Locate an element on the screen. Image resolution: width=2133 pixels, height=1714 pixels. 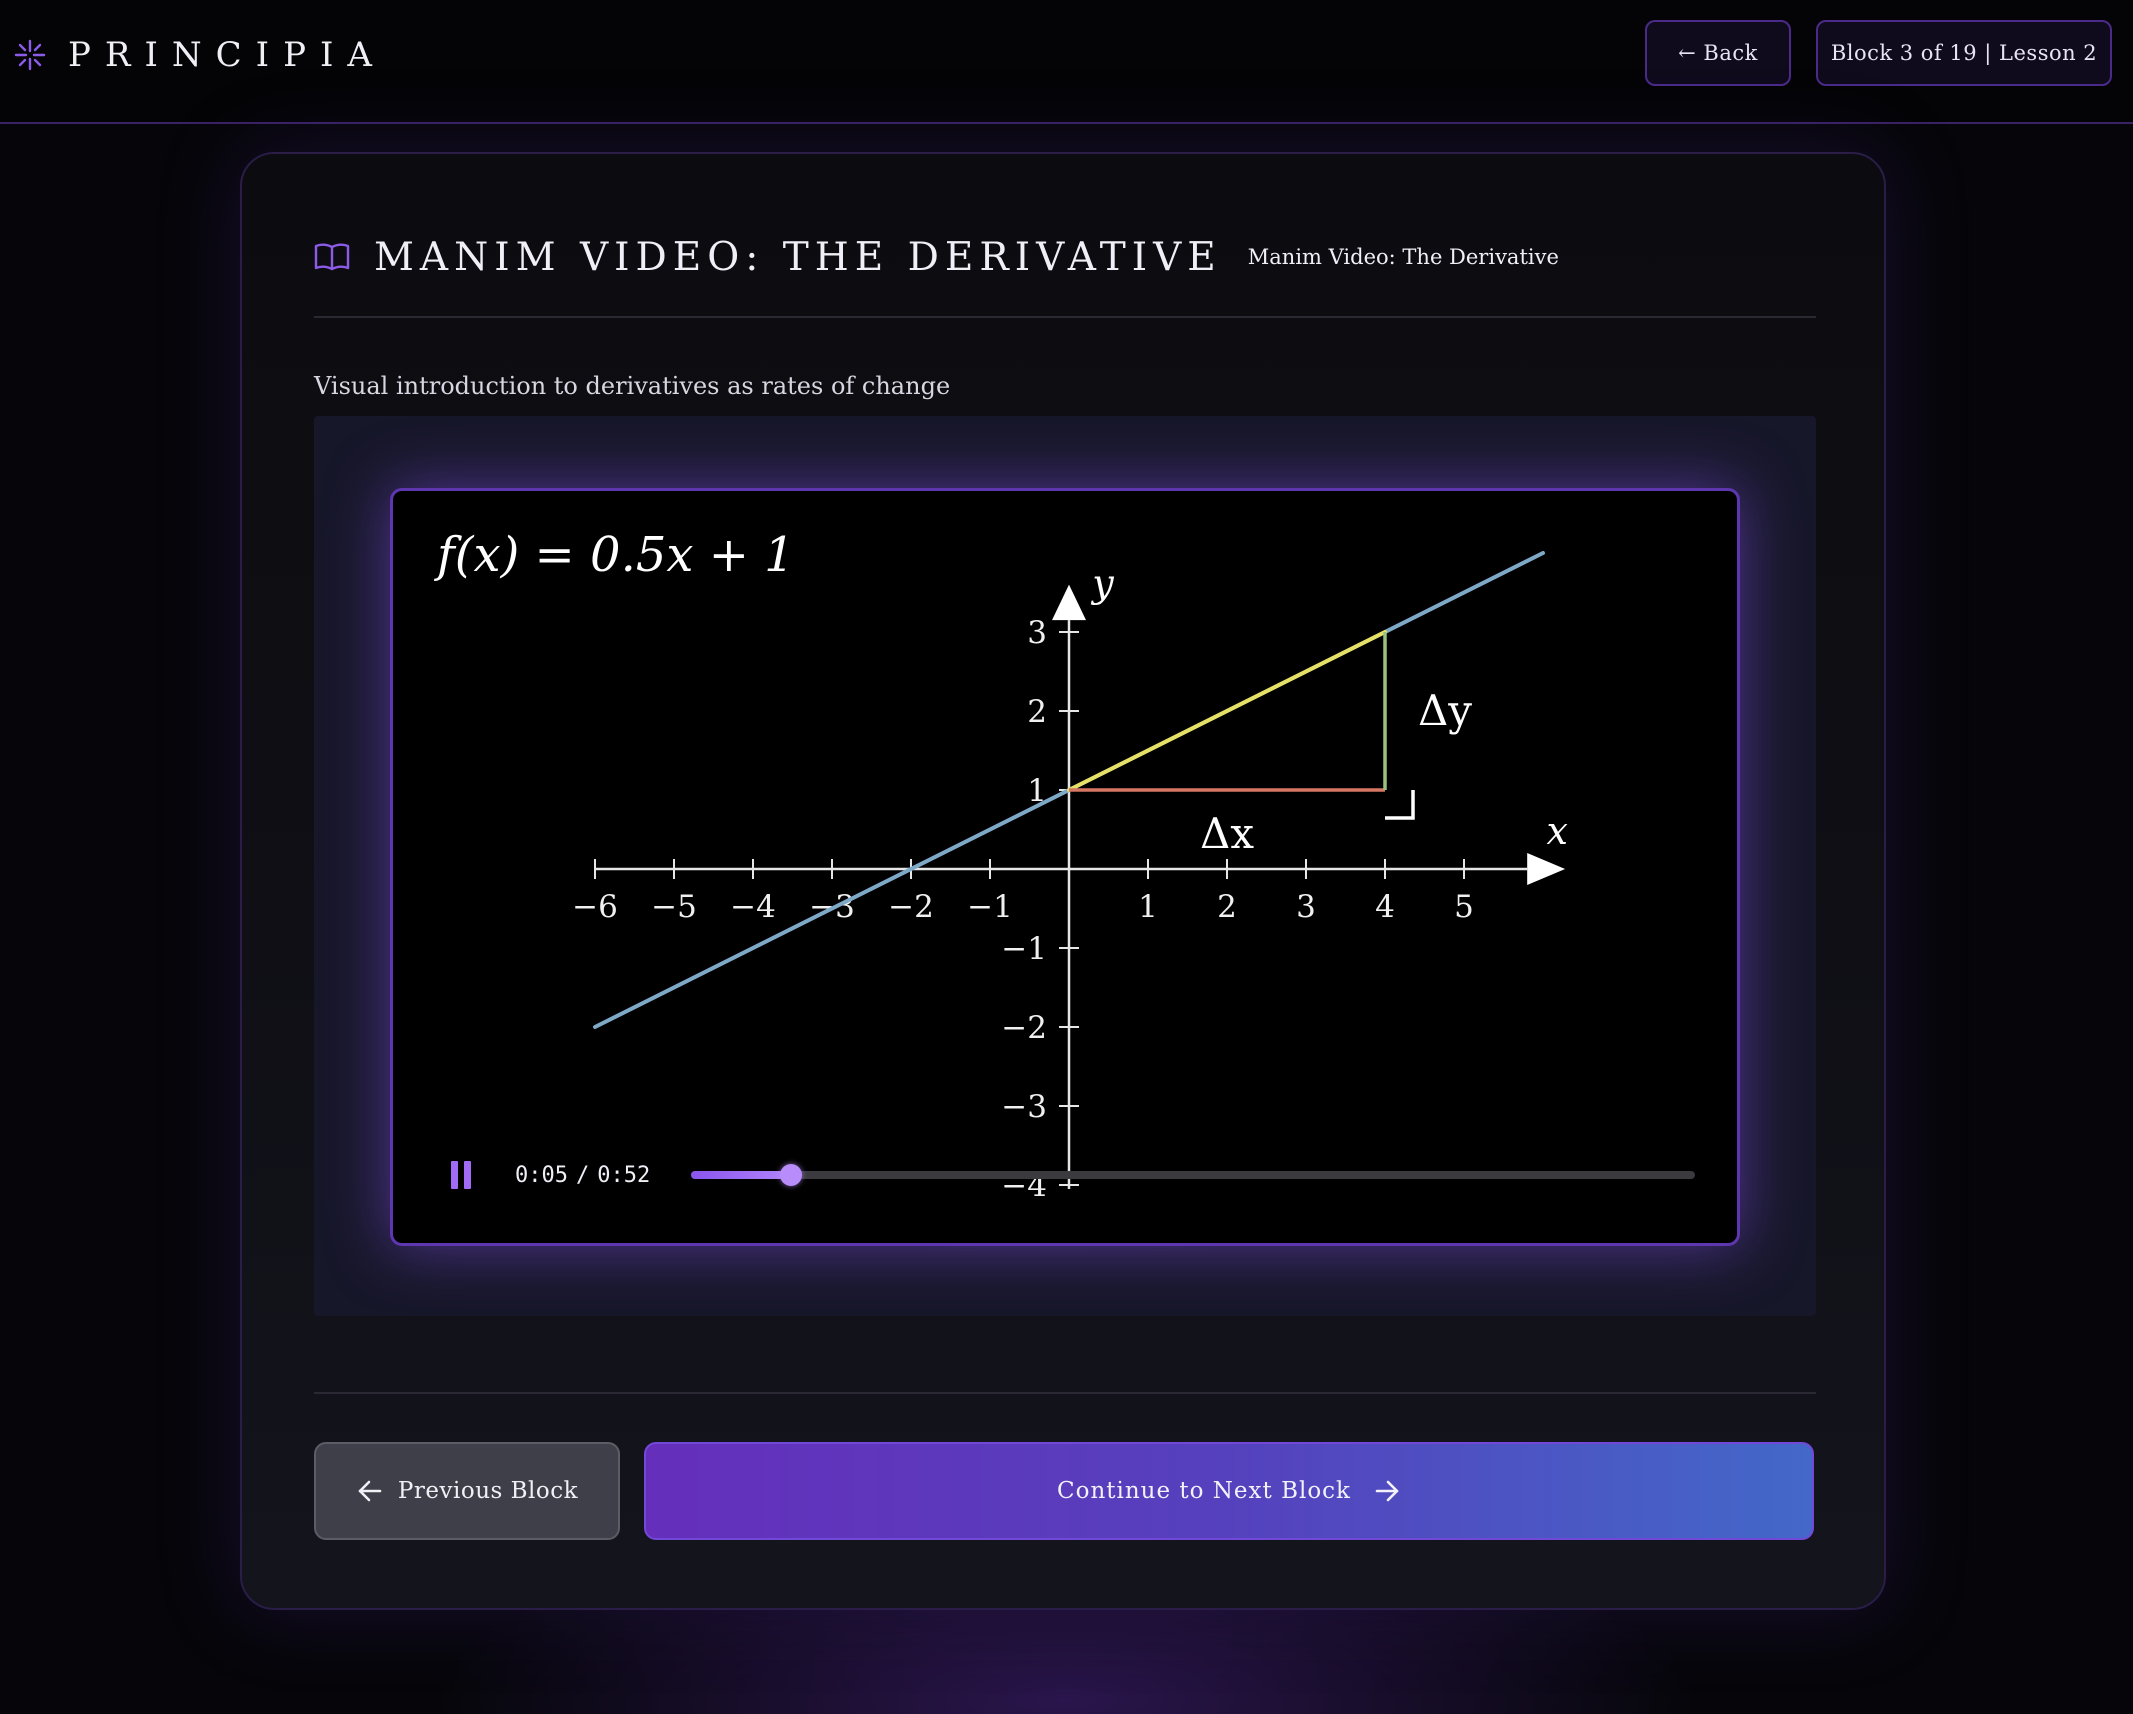
x-tick-label: −5 is located at coordinates (674, 907).